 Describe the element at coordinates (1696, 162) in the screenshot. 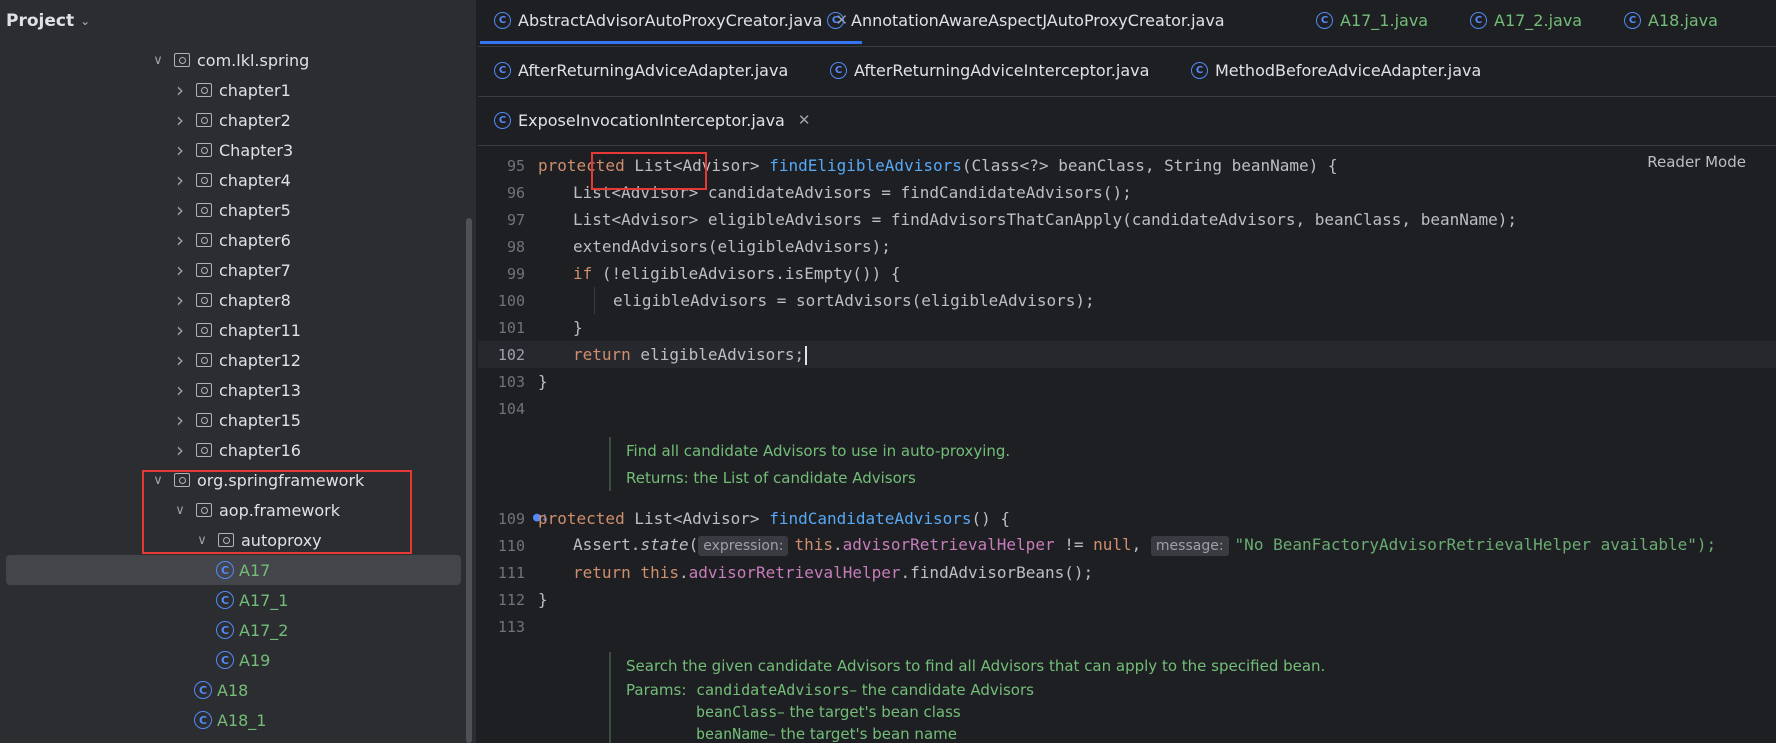

I see `reader-mode-button: Reader Mode` at that location.